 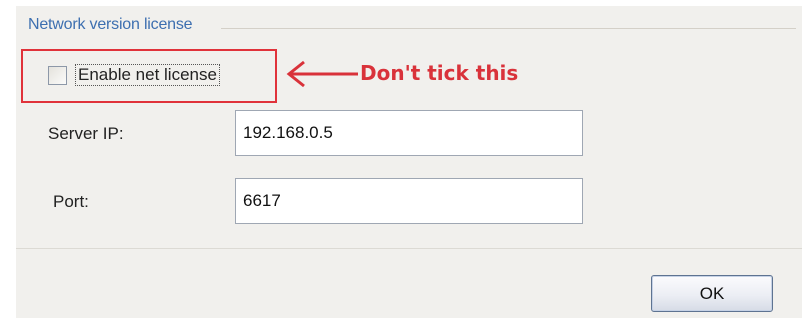 What do you see at coordinates (712, 293) in the screenshot?
I see `ok-button: OK` at bounding box center [712, 293].